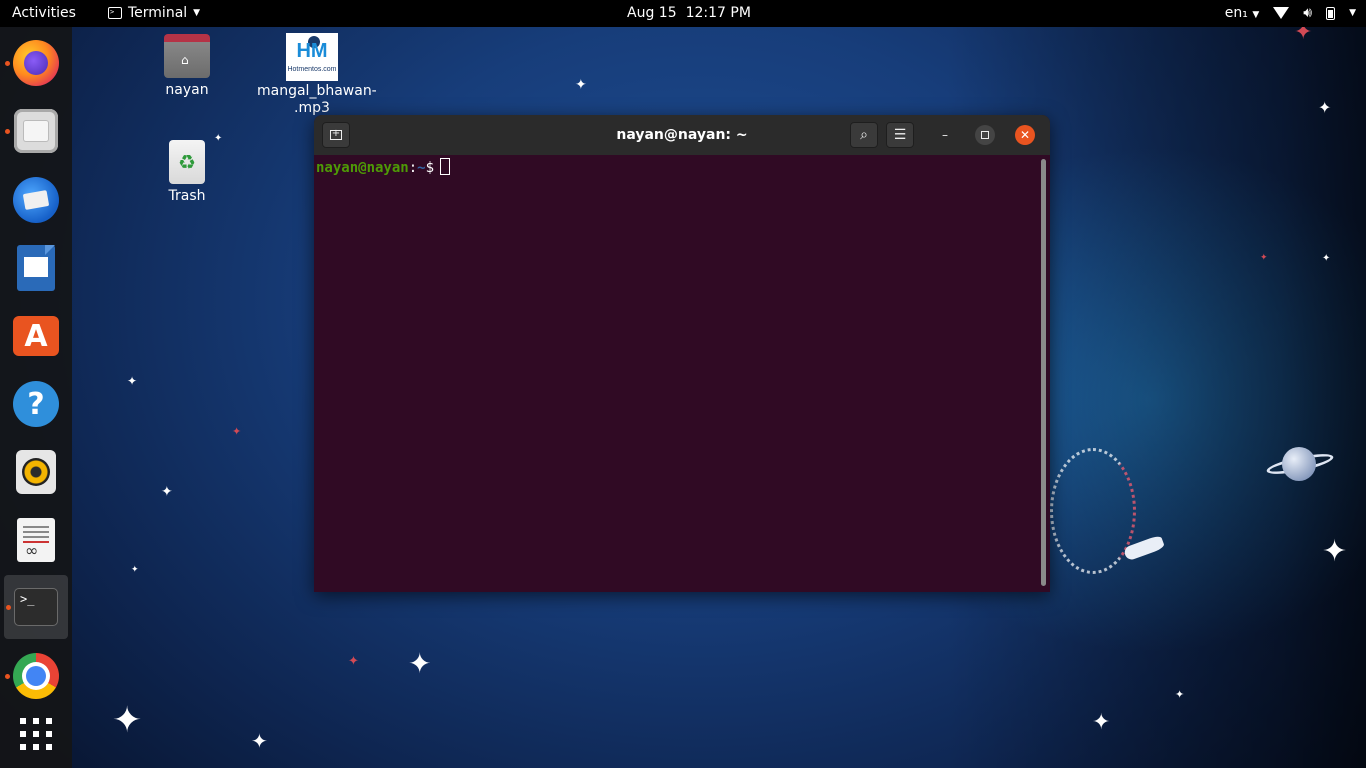 The height and width of the screenshot is (768, 1366). Describe the element at coordinates (312, 100) in the screenshot. I see `desktop-icon-label: mangal_bhawan- .mp3` at that location.